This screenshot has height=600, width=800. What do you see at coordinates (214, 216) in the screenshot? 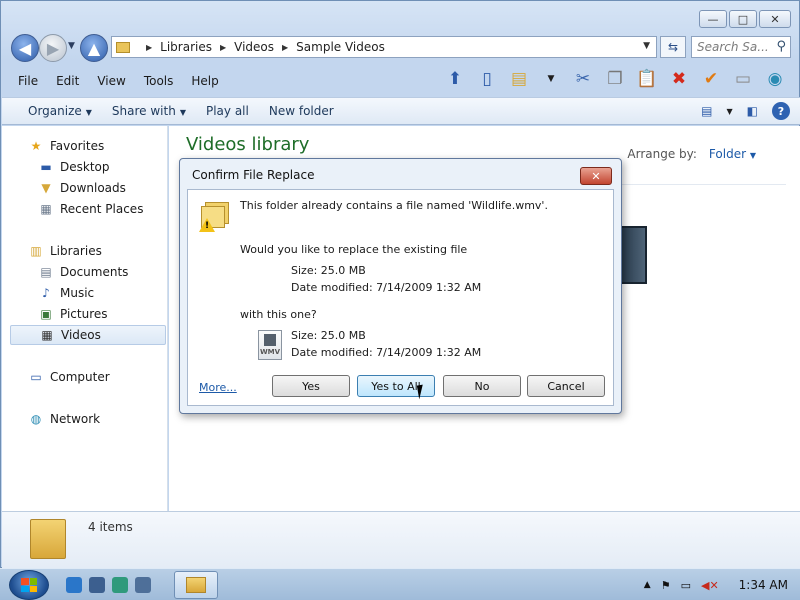
I see `warning-icon: !` at bounding box center [214, 216].